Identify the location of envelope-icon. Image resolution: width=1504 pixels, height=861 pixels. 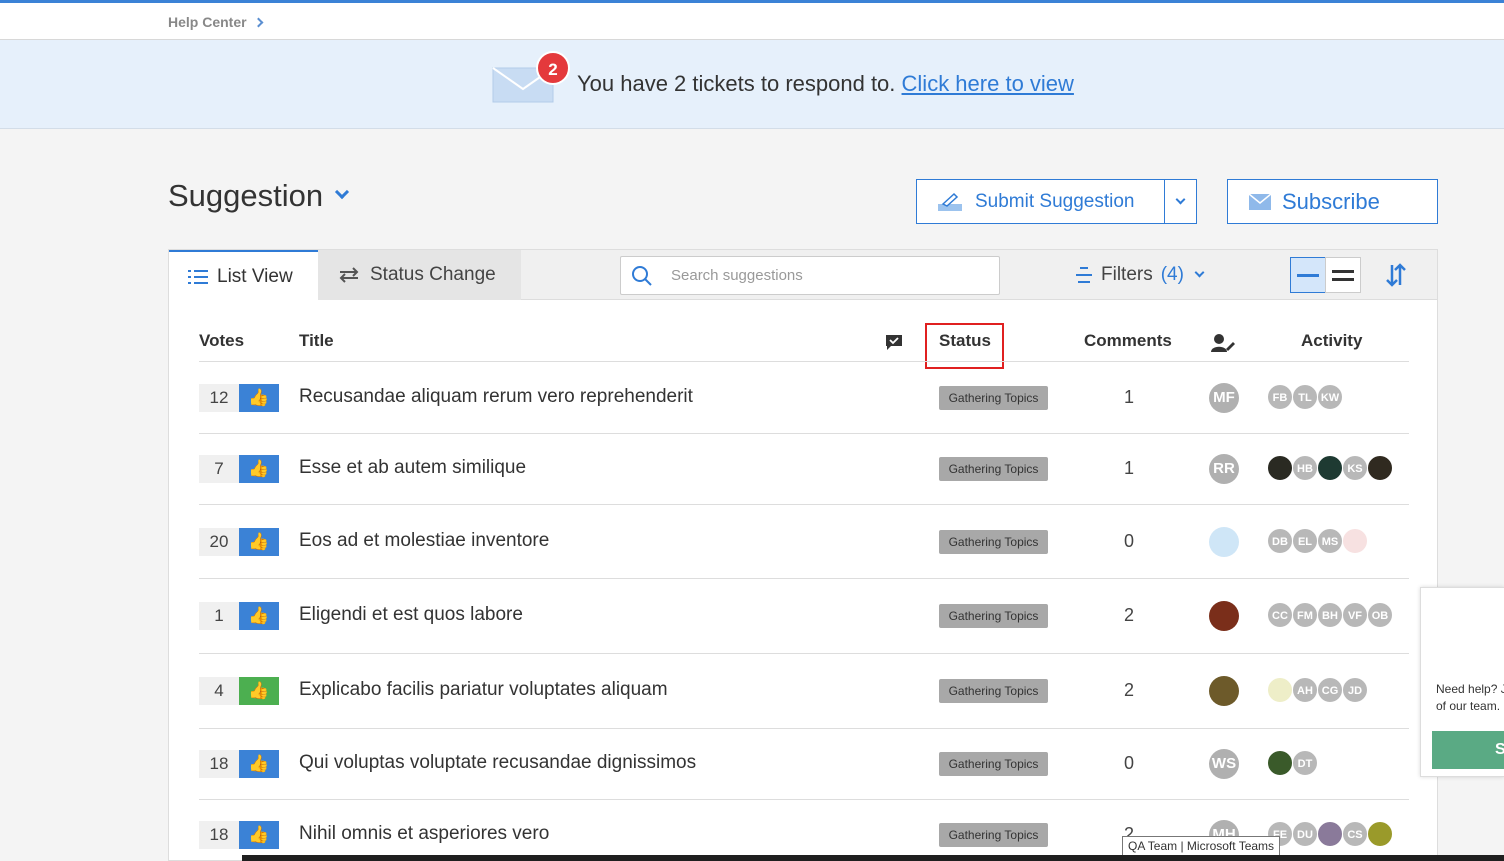
(1260, 201).